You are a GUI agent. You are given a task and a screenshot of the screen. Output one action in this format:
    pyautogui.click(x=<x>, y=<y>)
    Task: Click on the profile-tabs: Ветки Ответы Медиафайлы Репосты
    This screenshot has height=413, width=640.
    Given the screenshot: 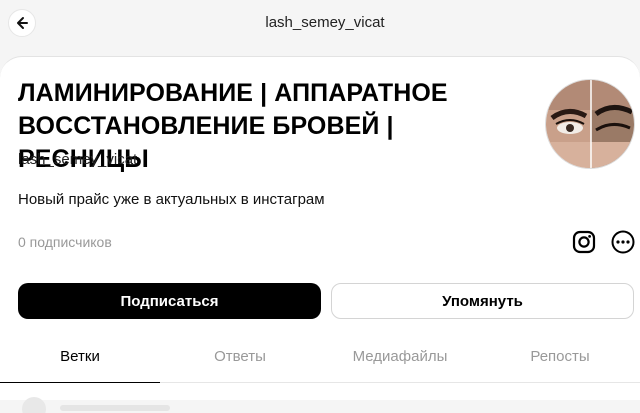 What is the action you would take?
    pyautogui.click(x=320, y=359)
    